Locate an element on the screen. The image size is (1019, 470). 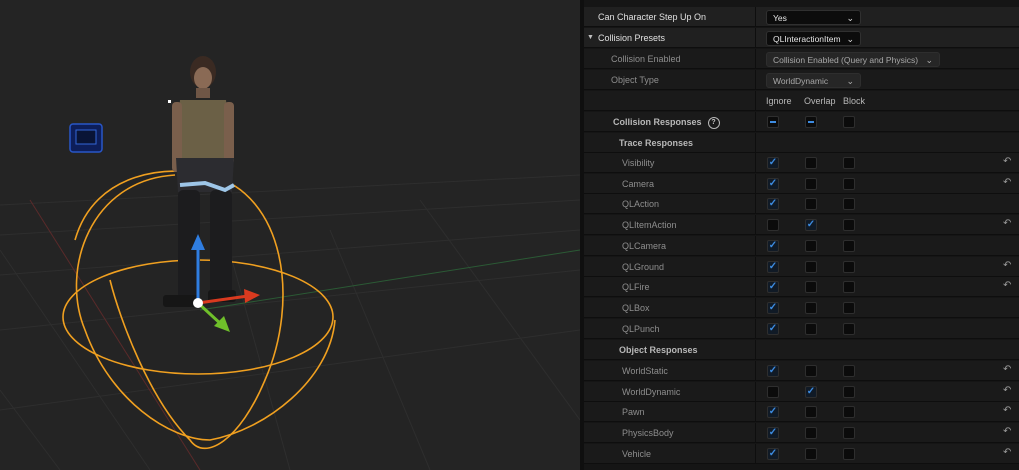
collision-presets-dropdown: QLInteractionItem ⌄ is located at coordinates (813, 38).